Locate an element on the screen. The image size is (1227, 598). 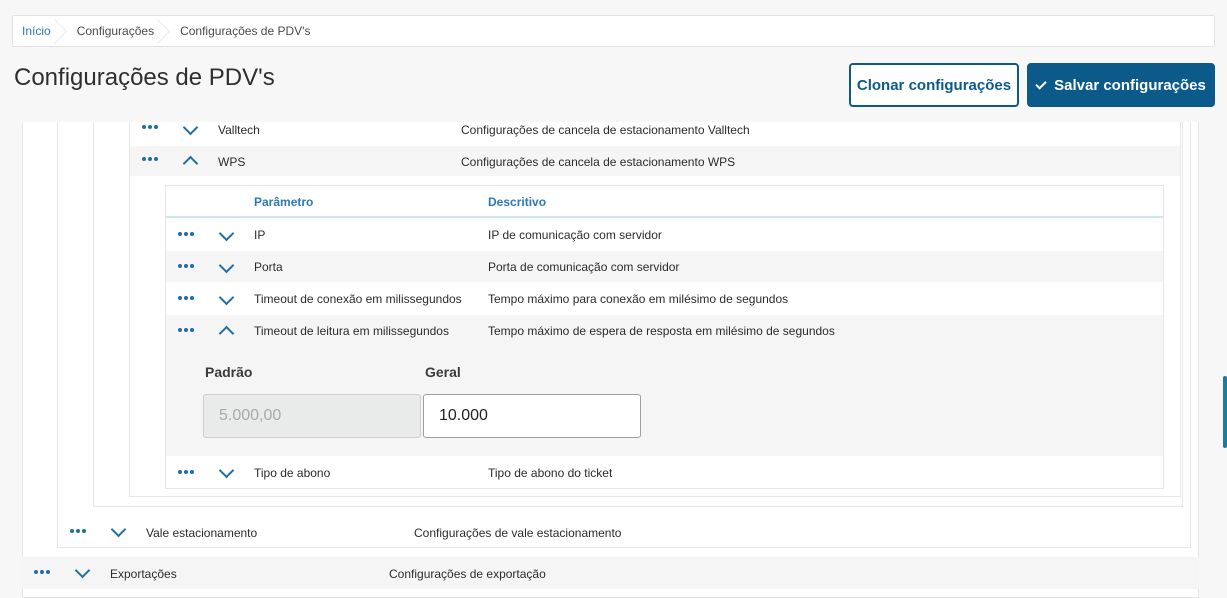
save-settings-button: Salvar configurações is located at coordinates (1121, 85).